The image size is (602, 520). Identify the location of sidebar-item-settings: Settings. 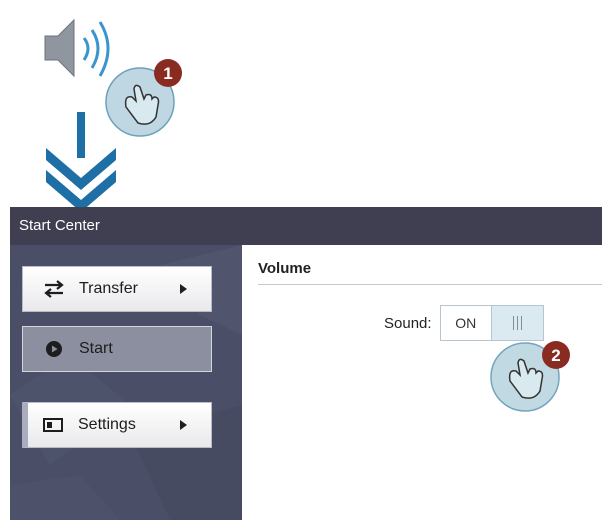
(117, 425).